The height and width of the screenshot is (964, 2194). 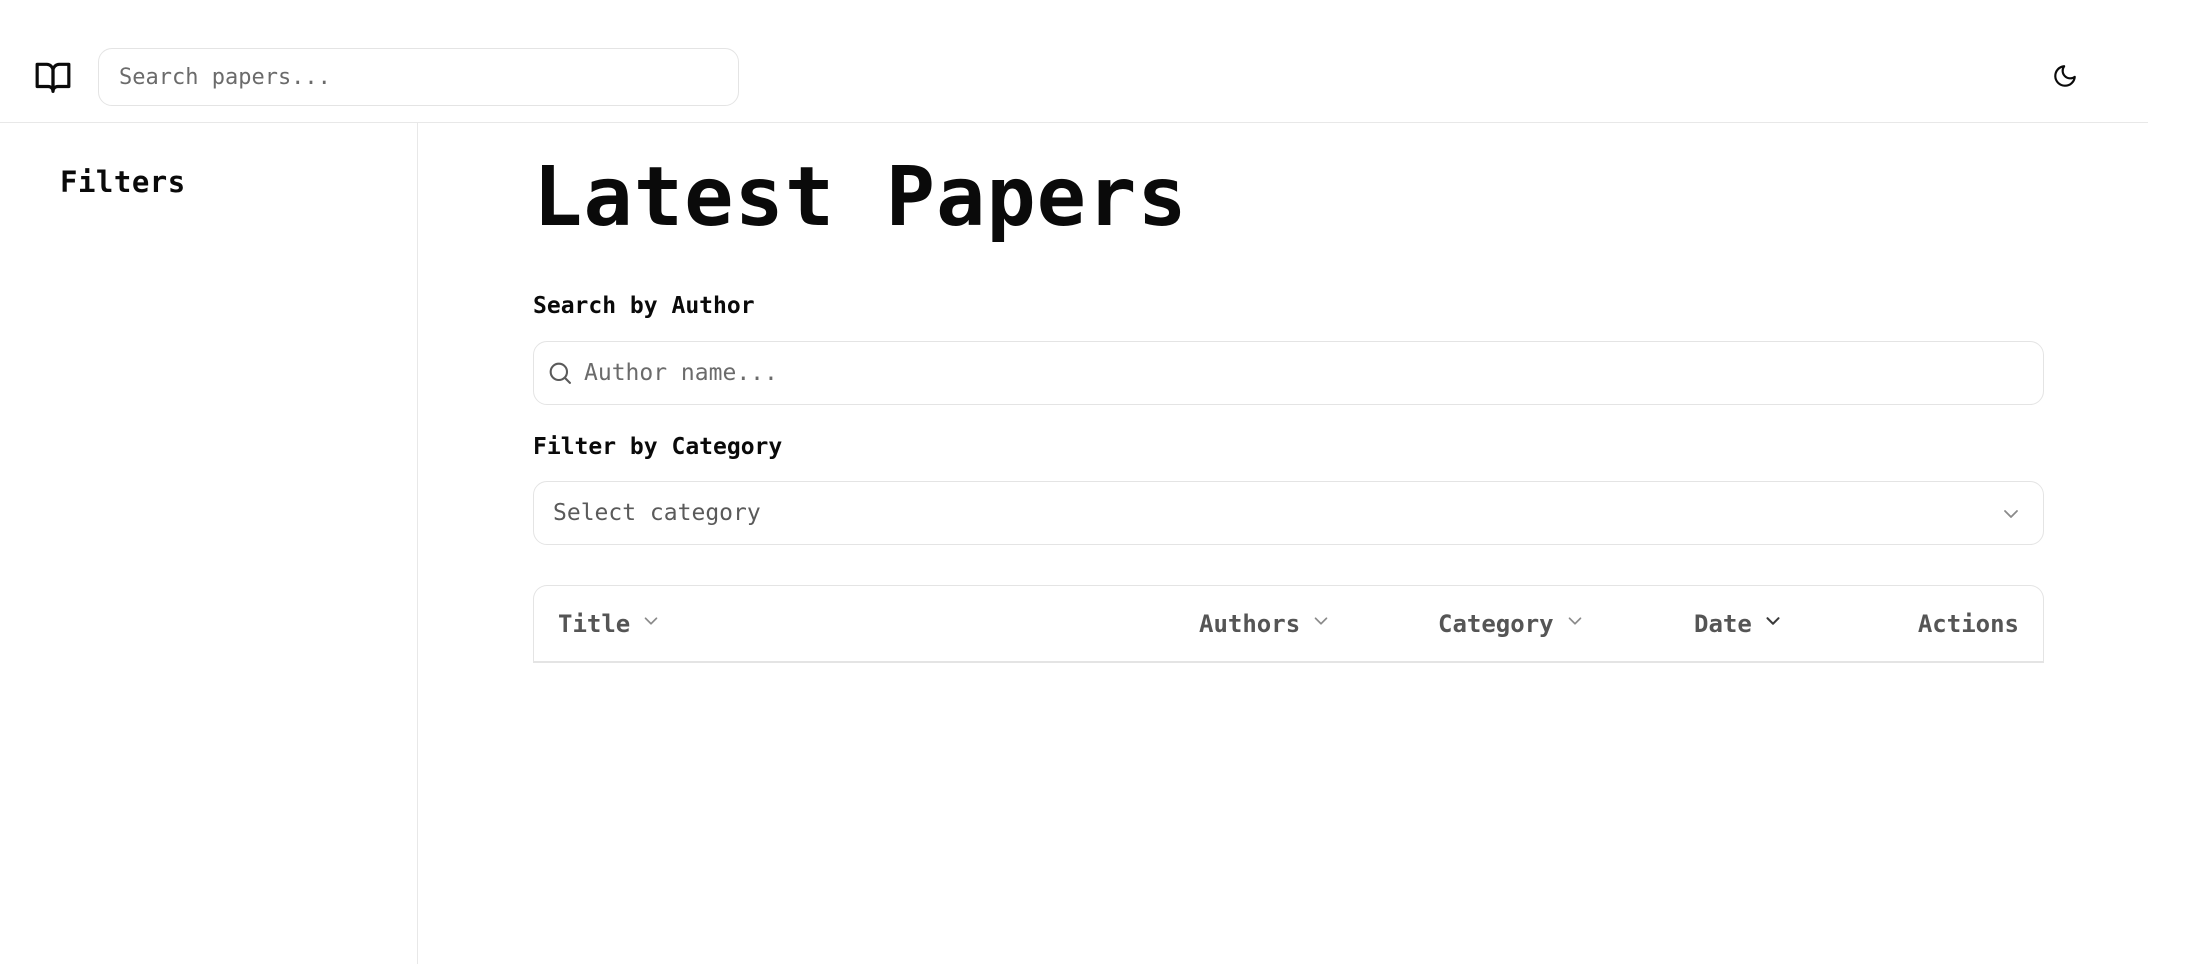 What do you see at coordinates (657, 513) in the screenshot?
I see `category-select-value: Select category` at bounding box center [657, 513].